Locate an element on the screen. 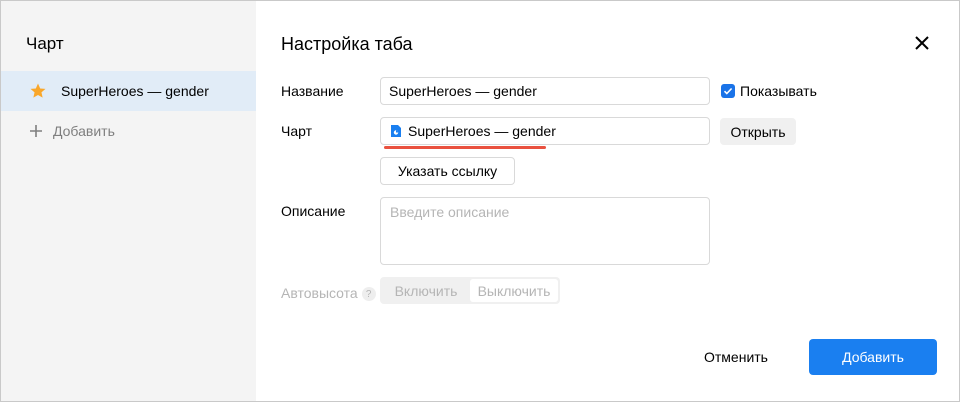 This screenshot has width=960, height=402. chart-select-field: SuperHeroes — gender is located at coordinates (545, 131).